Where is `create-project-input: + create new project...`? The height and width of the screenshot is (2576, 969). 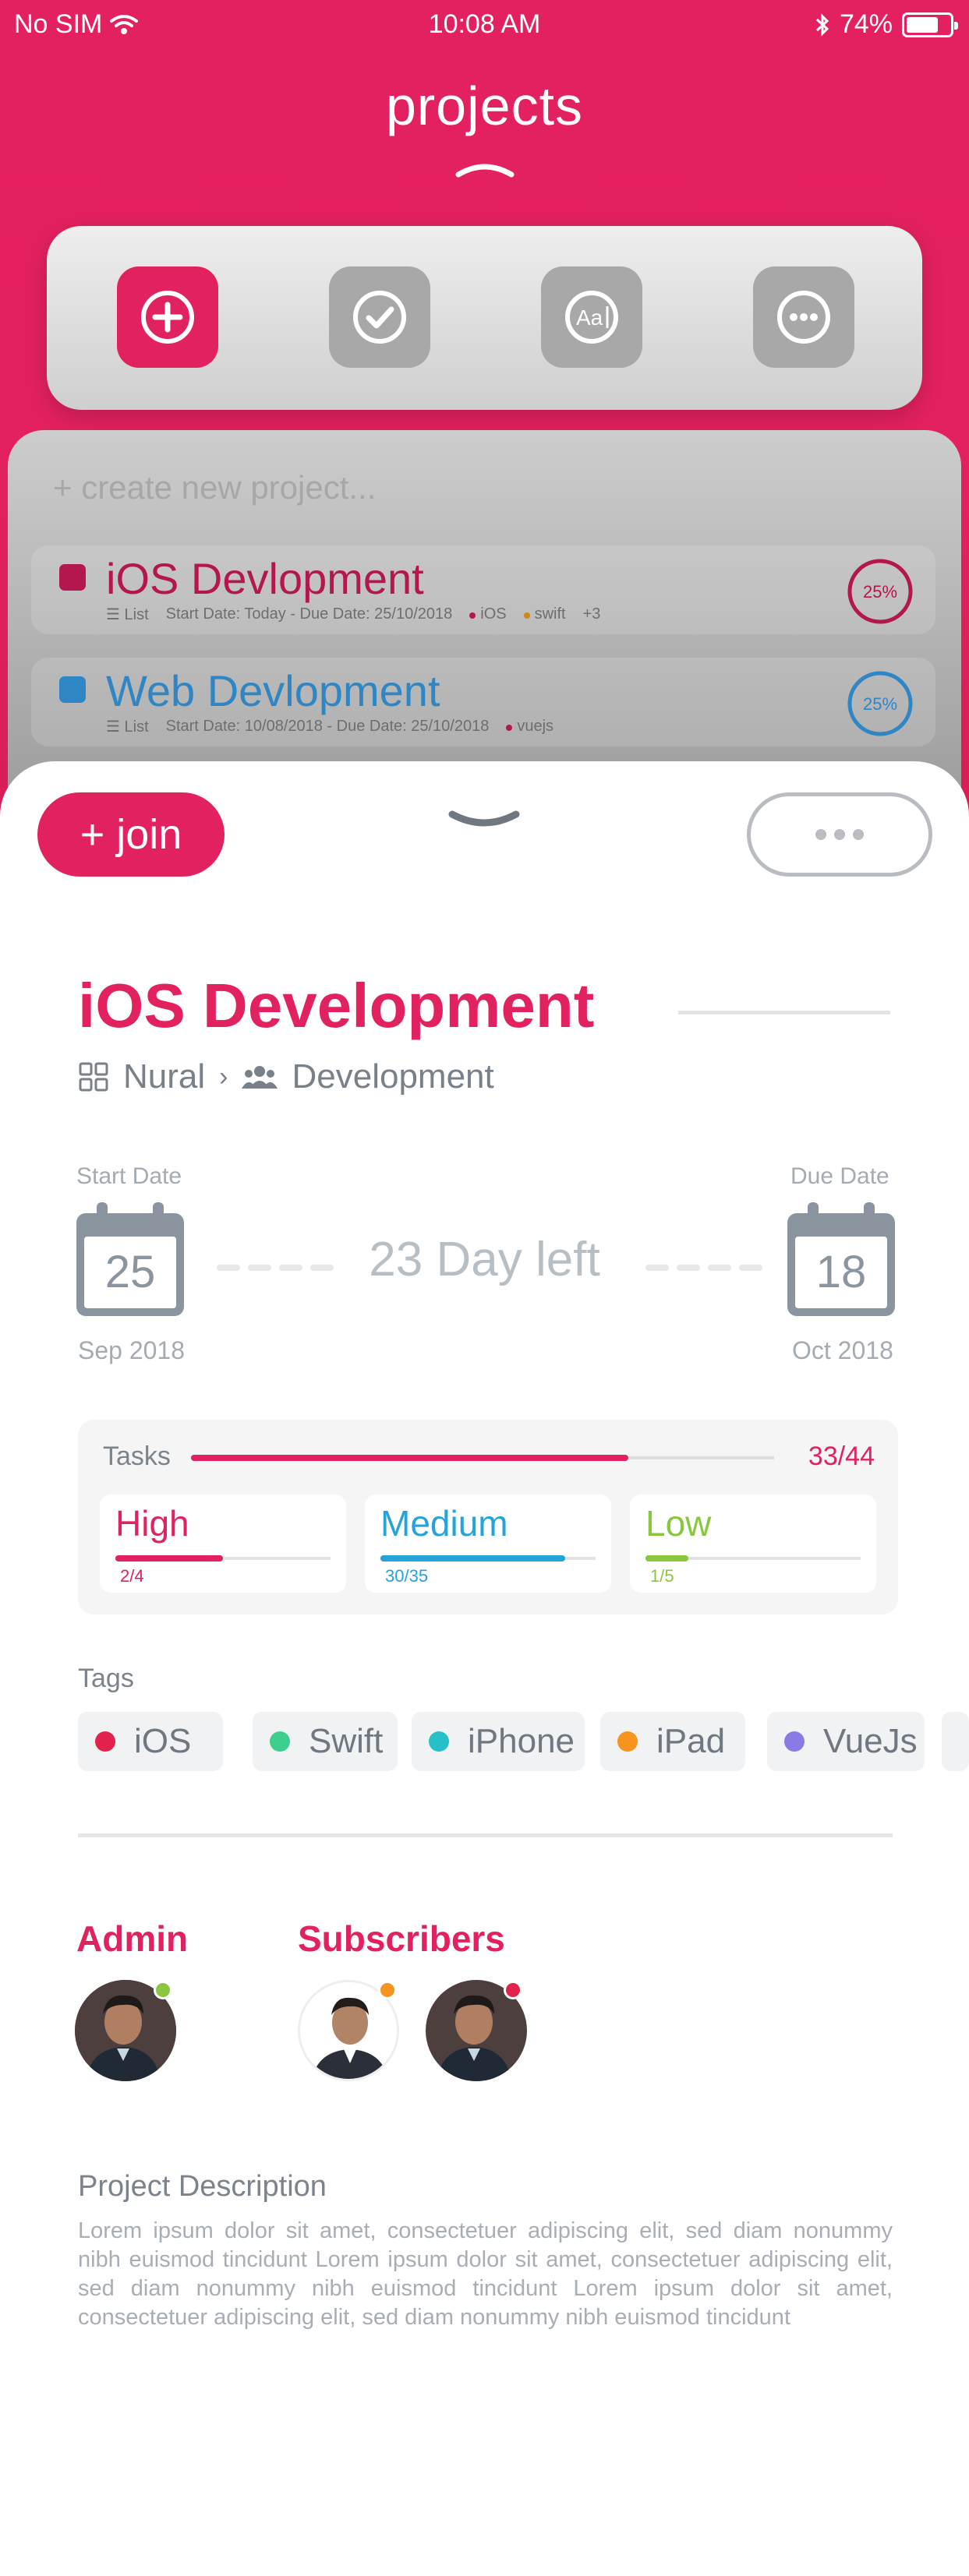
create-project-input: + create new project... is located at coordinates (214, 487).